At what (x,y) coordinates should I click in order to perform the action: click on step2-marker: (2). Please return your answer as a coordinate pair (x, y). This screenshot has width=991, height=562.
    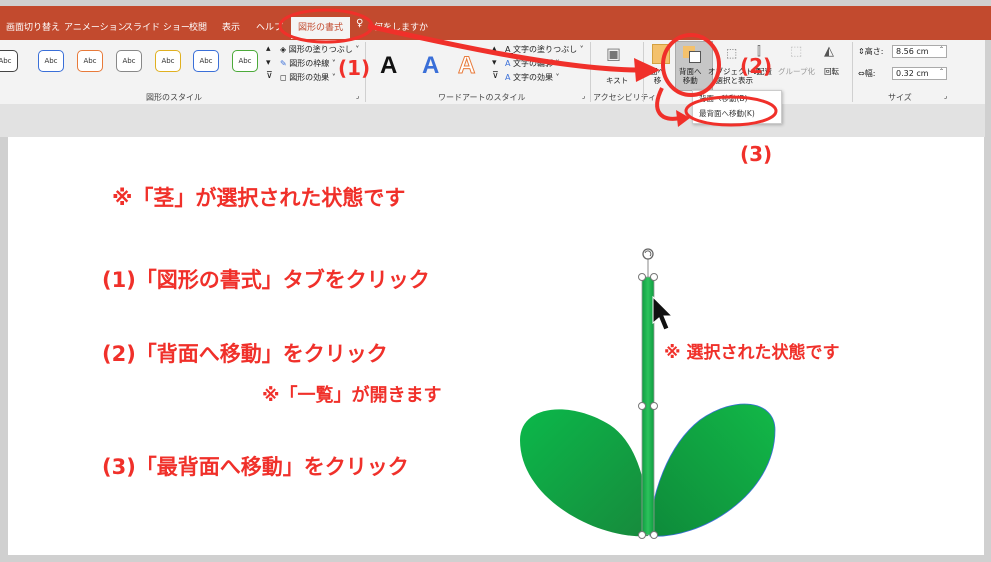
    Looking at the image, I should click on (756, 66).